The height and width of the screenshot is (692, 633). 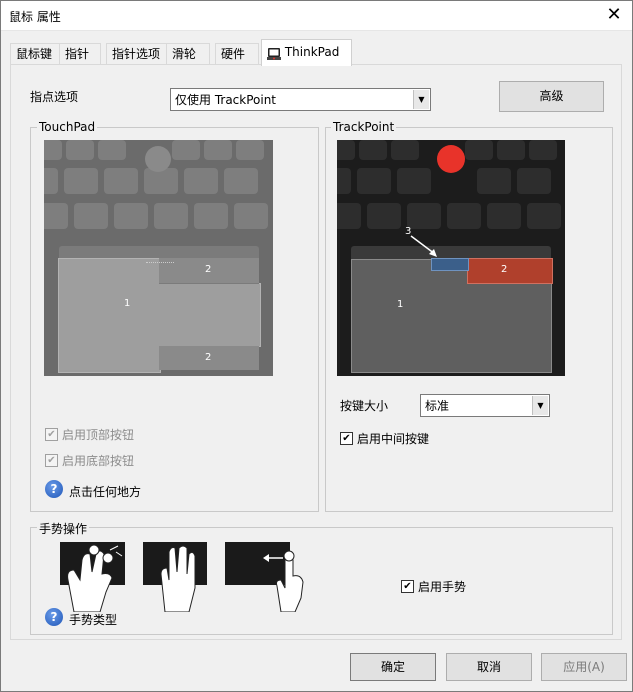 What do you see at coordinates (127, 303) in the screenshot?
I see `touchpad-area-label-left: 1` at bounding box center [127, 303].